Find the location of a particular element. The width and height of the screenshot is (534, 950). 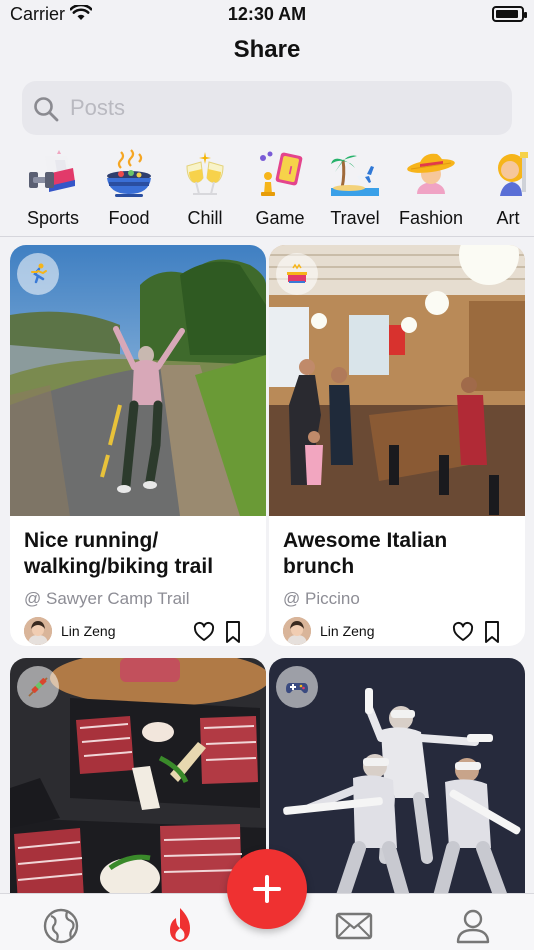

post-title: Nice running/ walking/biking trail is located at coordinates (139, 554).